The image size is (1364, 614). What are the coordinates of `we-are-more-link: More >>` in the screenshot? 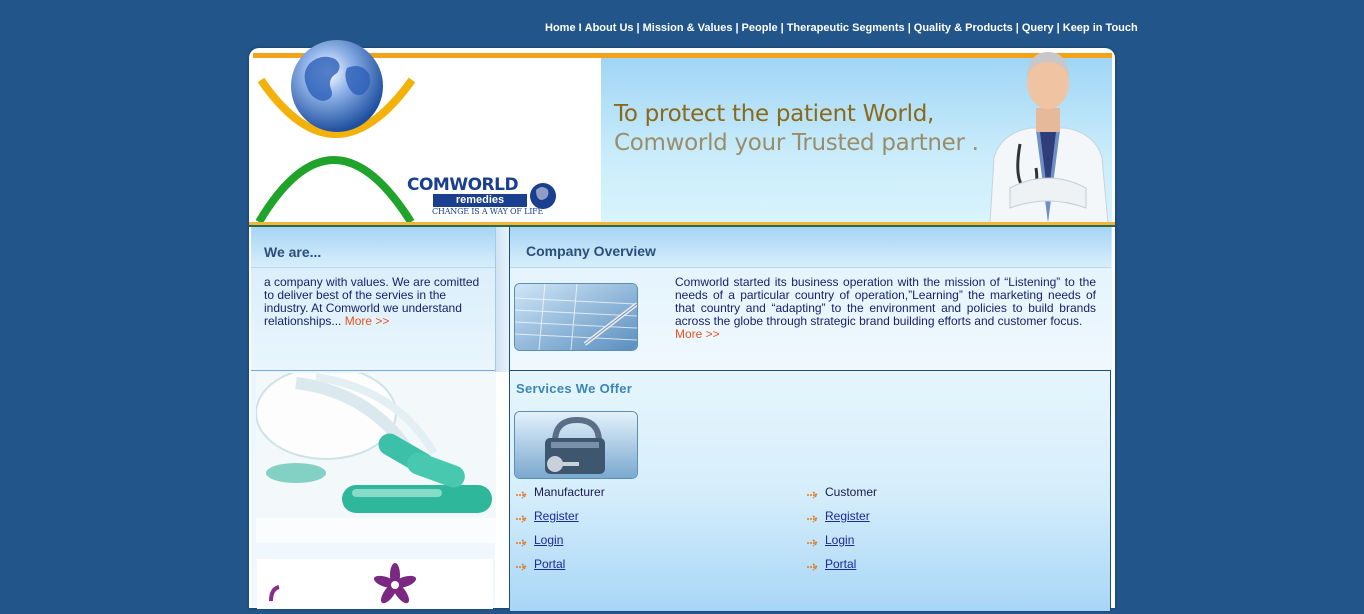 It's located at (367, 321).